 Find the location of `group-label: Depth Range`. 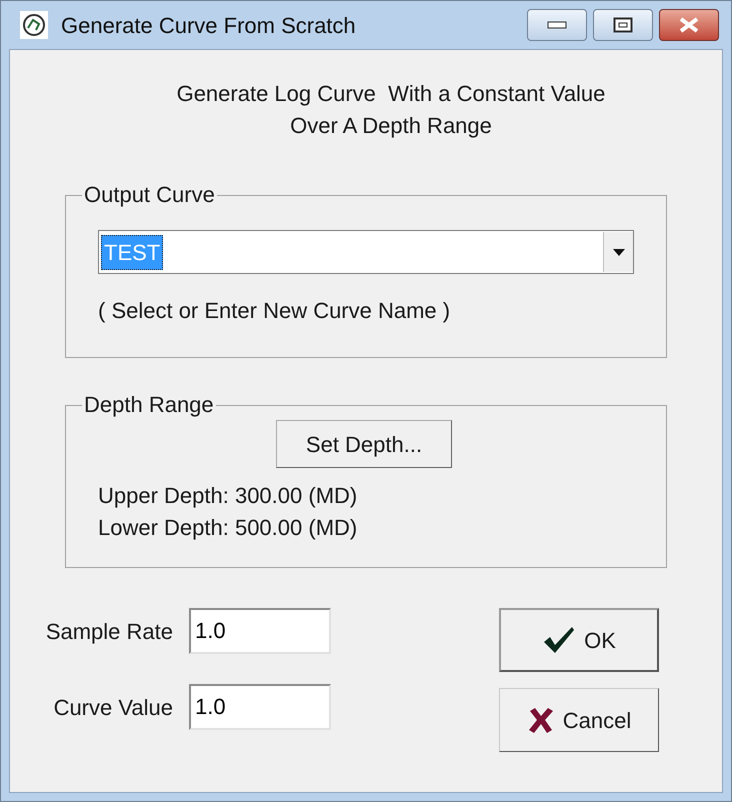

group-label: Depth Range is located at coordinates (149, 405).